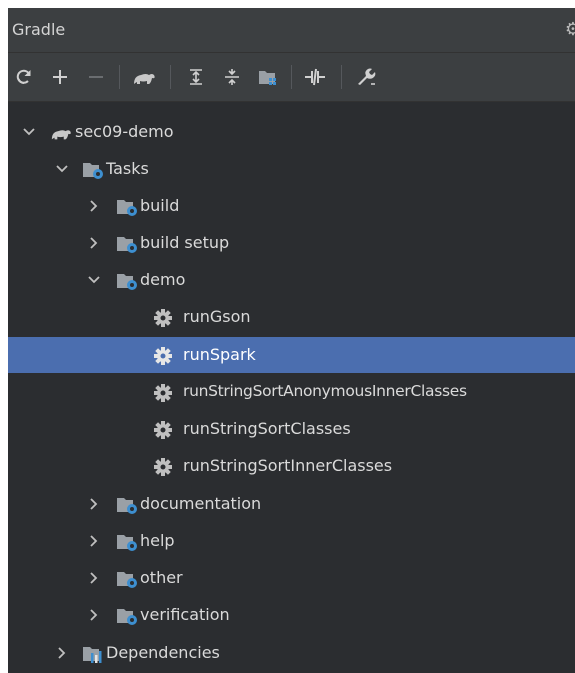 The image size is (575, 673). What do you see at coordinates (232, 77) in the screenshot?
I see `collapse-all-icon` at bounding box center [232, 77].